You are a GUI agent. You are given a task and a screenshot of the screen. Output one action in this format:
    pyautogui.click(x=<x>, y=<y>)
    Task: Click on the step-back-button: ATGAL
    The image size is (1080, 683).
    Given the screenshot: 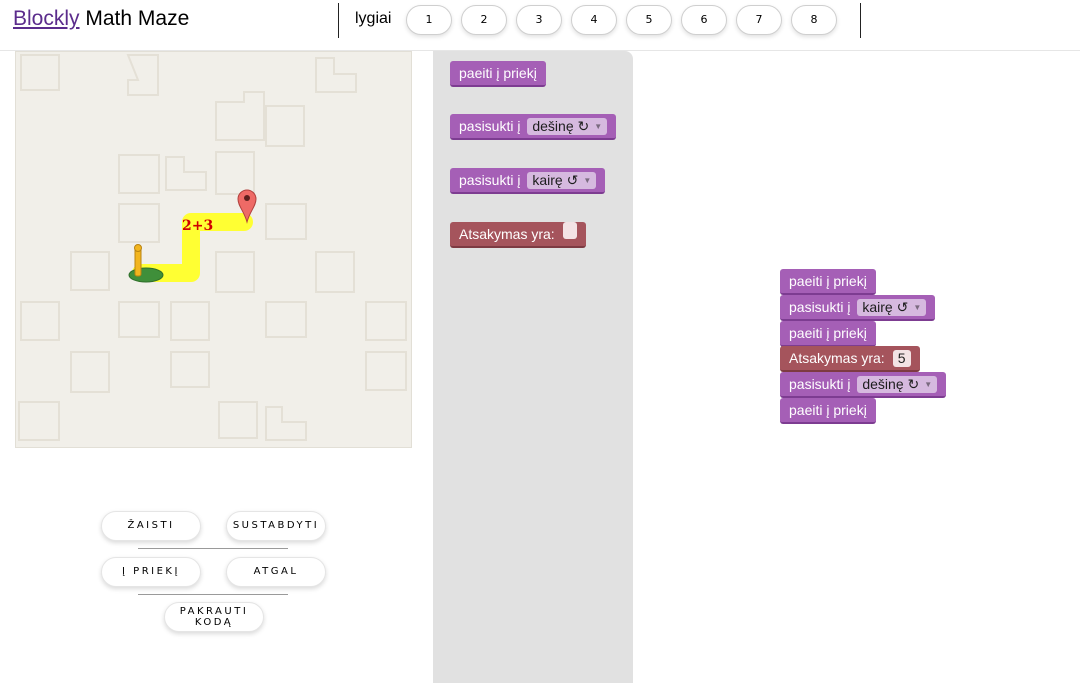 What is the action you would take?
    pyautogui.click(x=276, y=572)
    